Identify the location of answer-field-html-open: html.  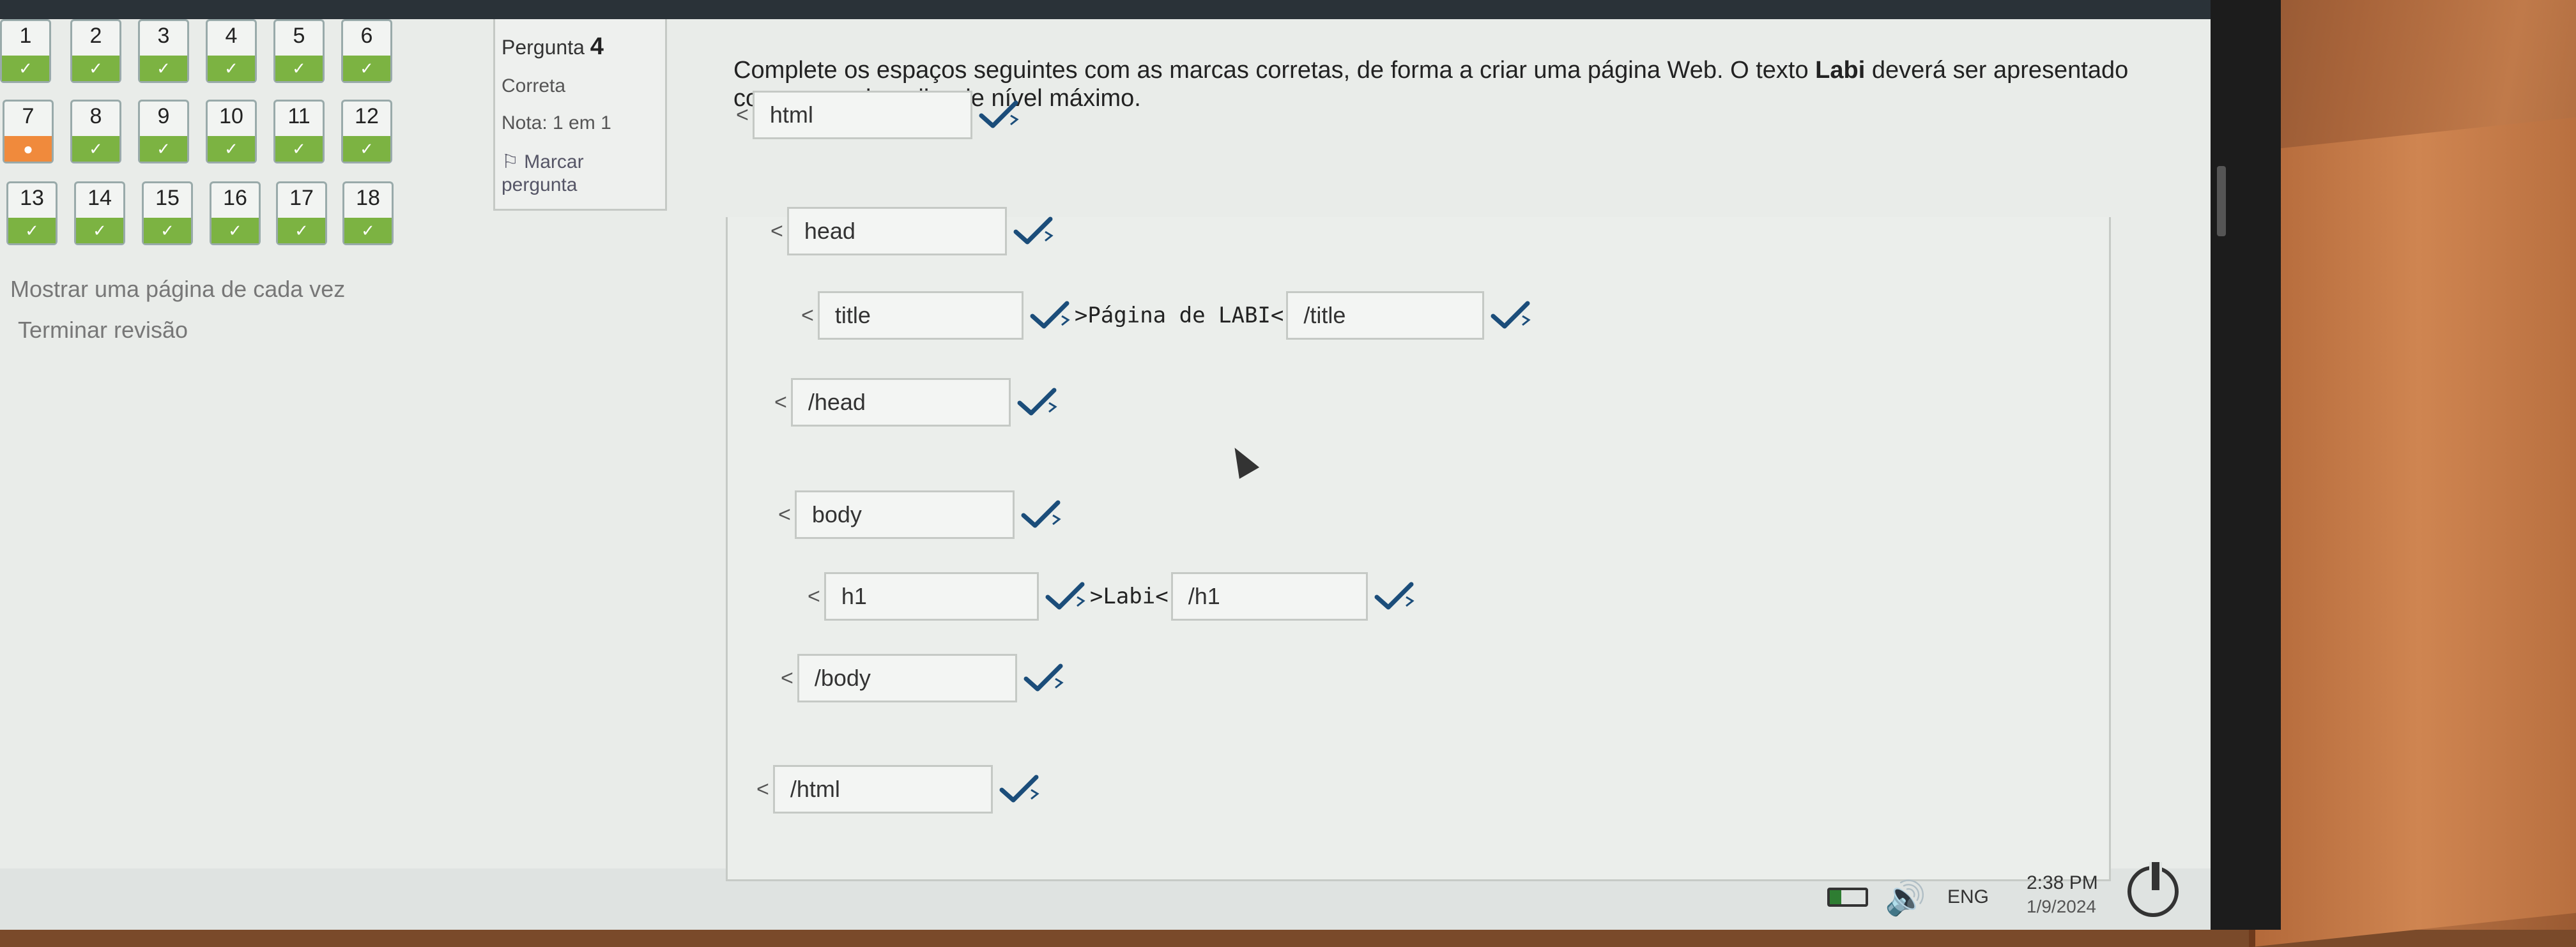
(862, 115).